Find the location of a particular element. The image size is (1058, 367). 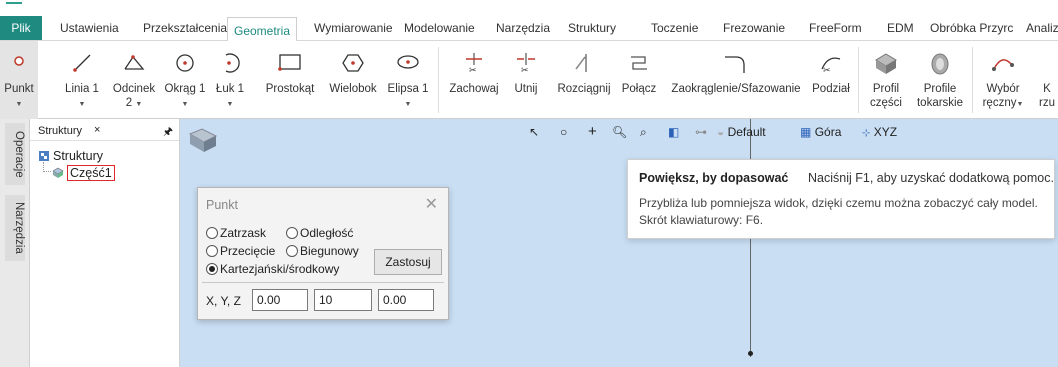

tab-tools: Narzędzia is located at coordinates (523, 28).